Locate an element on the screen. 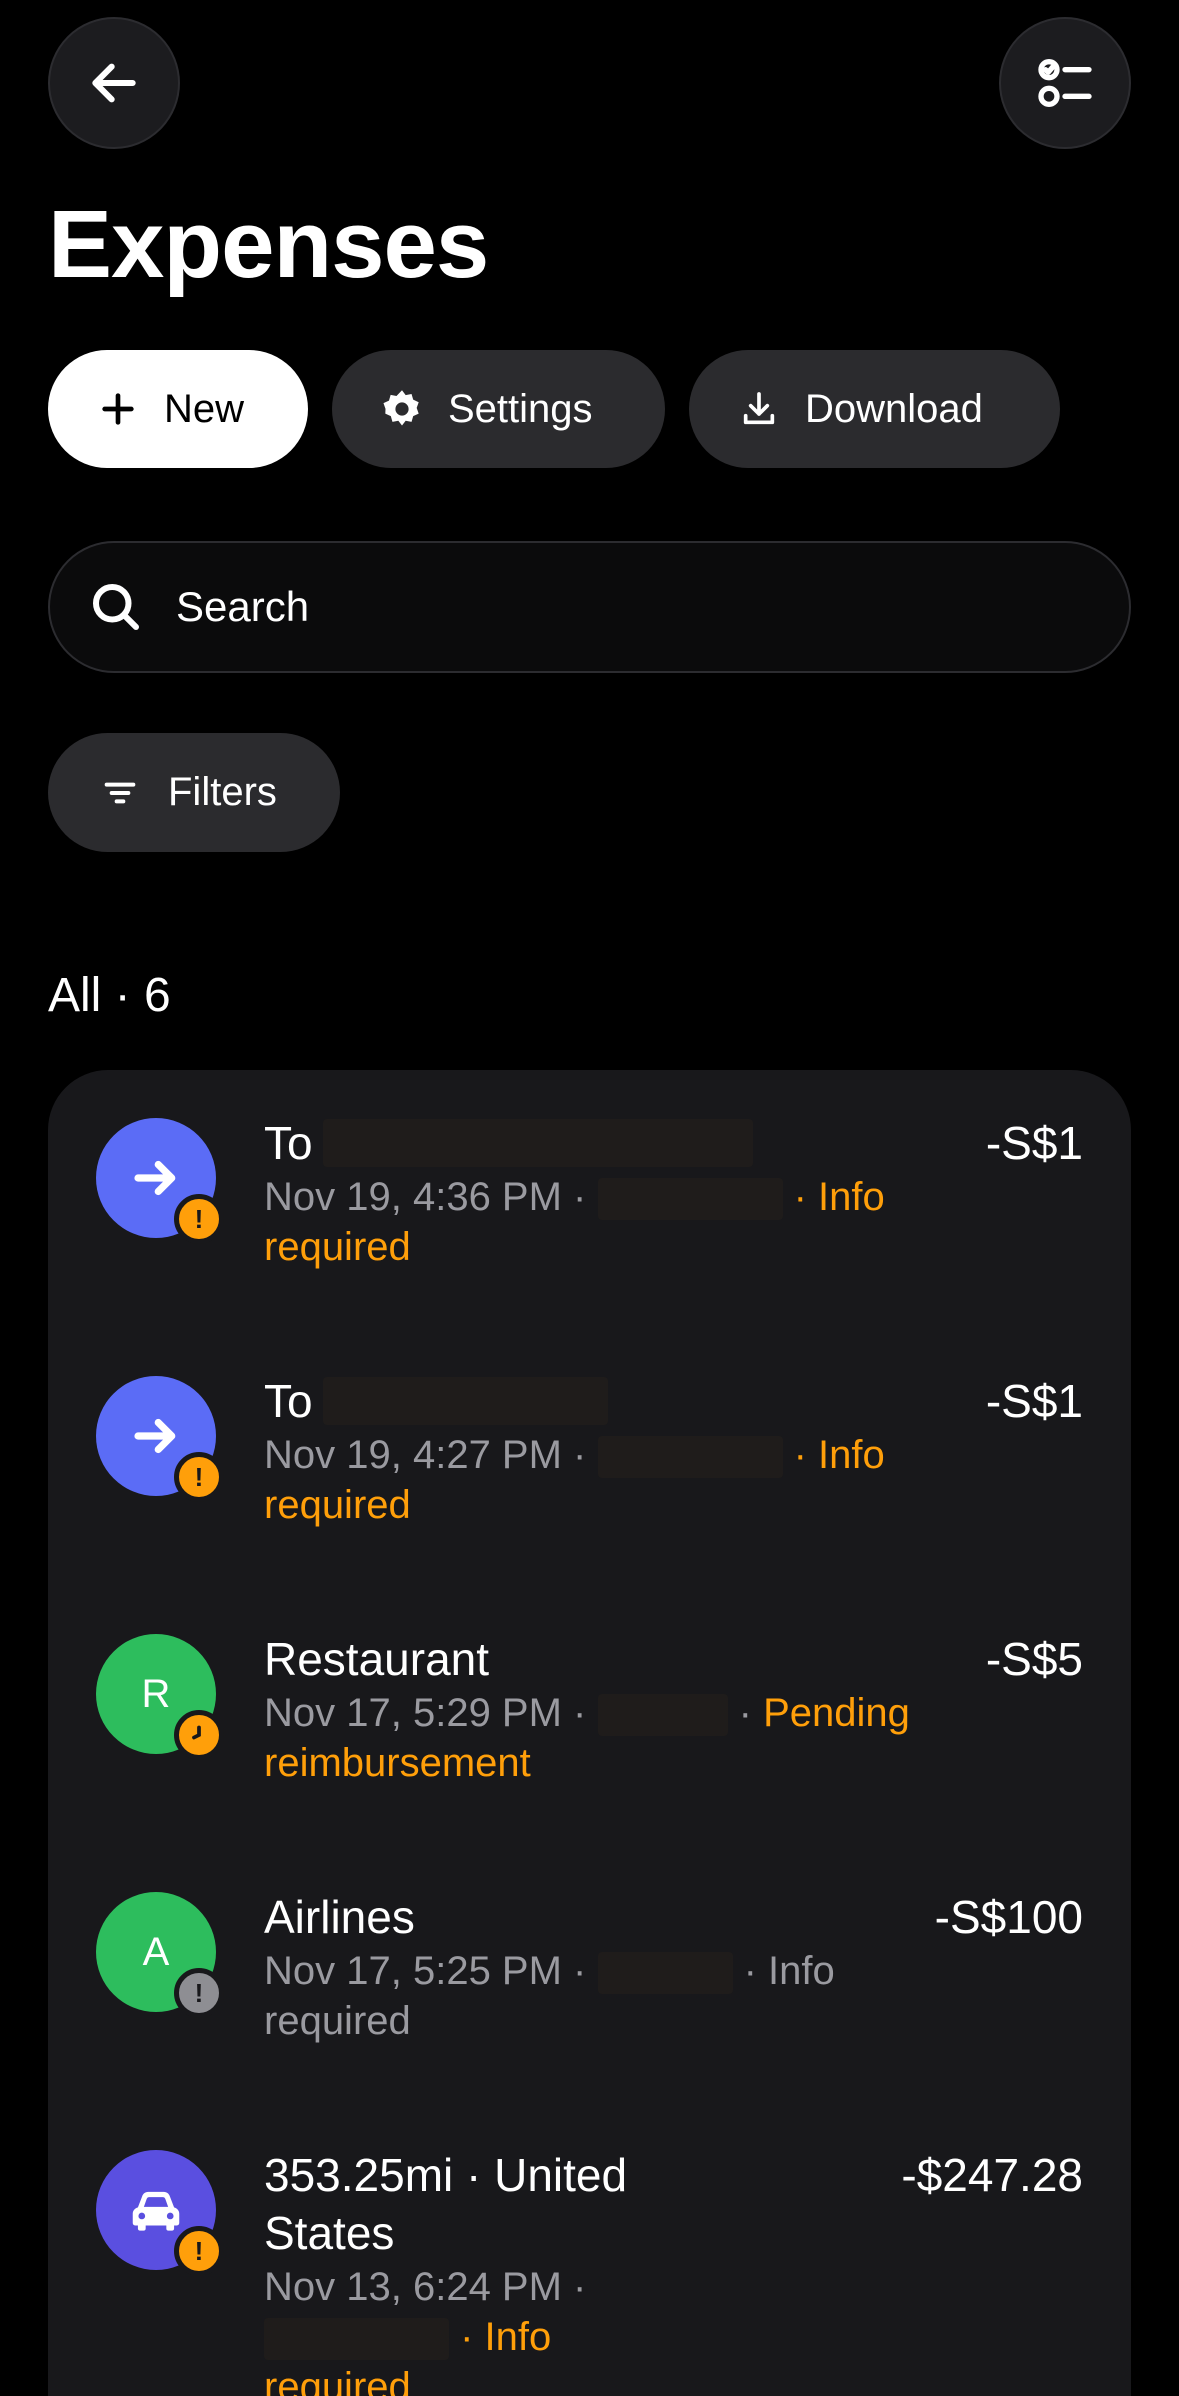 This screenshot has width=1179, height=2396. filters-button: Filters is located at coordinates (194, 792).